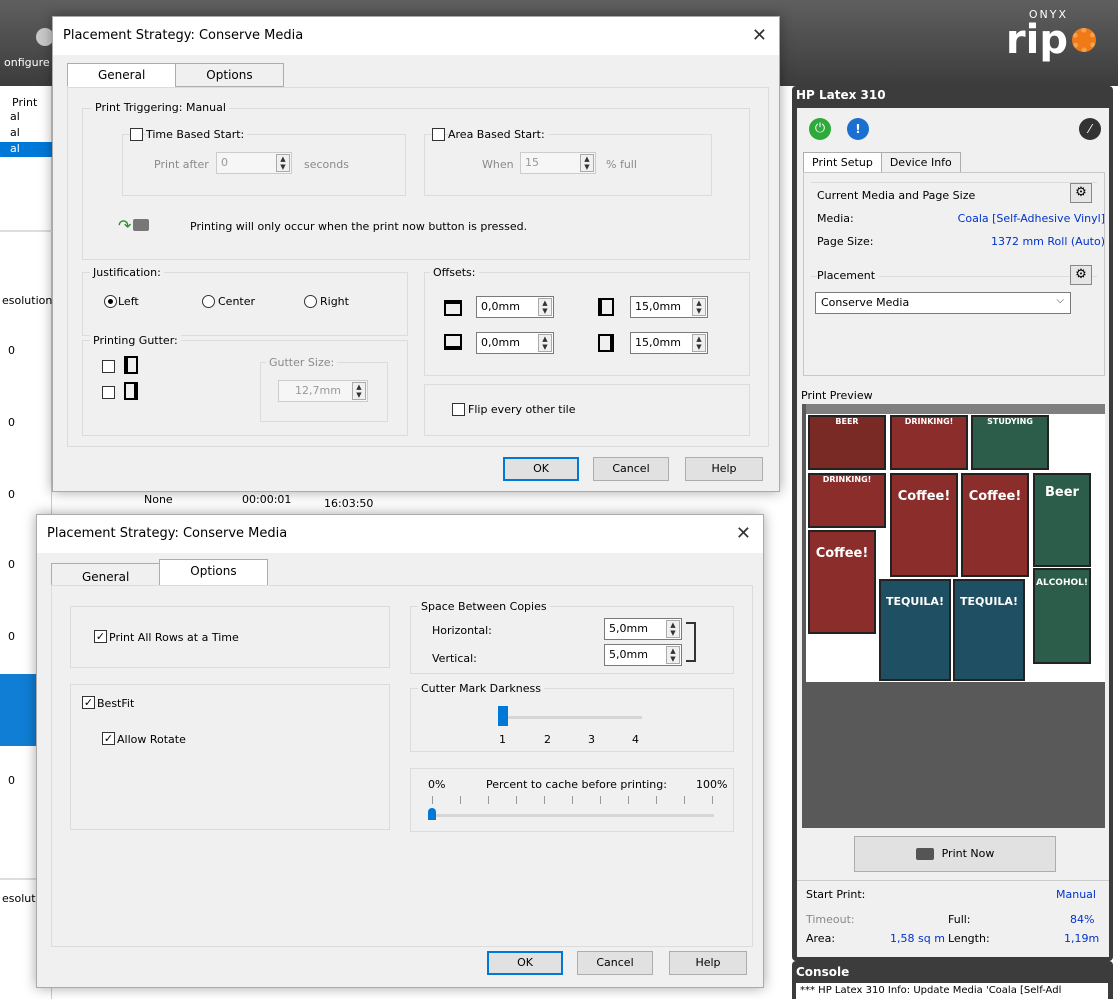 This screenshot has width=1118, height=999. Describe the element at coordinates (302, 362) in the screenshot. I see `gutter-size-title: Gutter Size:` at that location.